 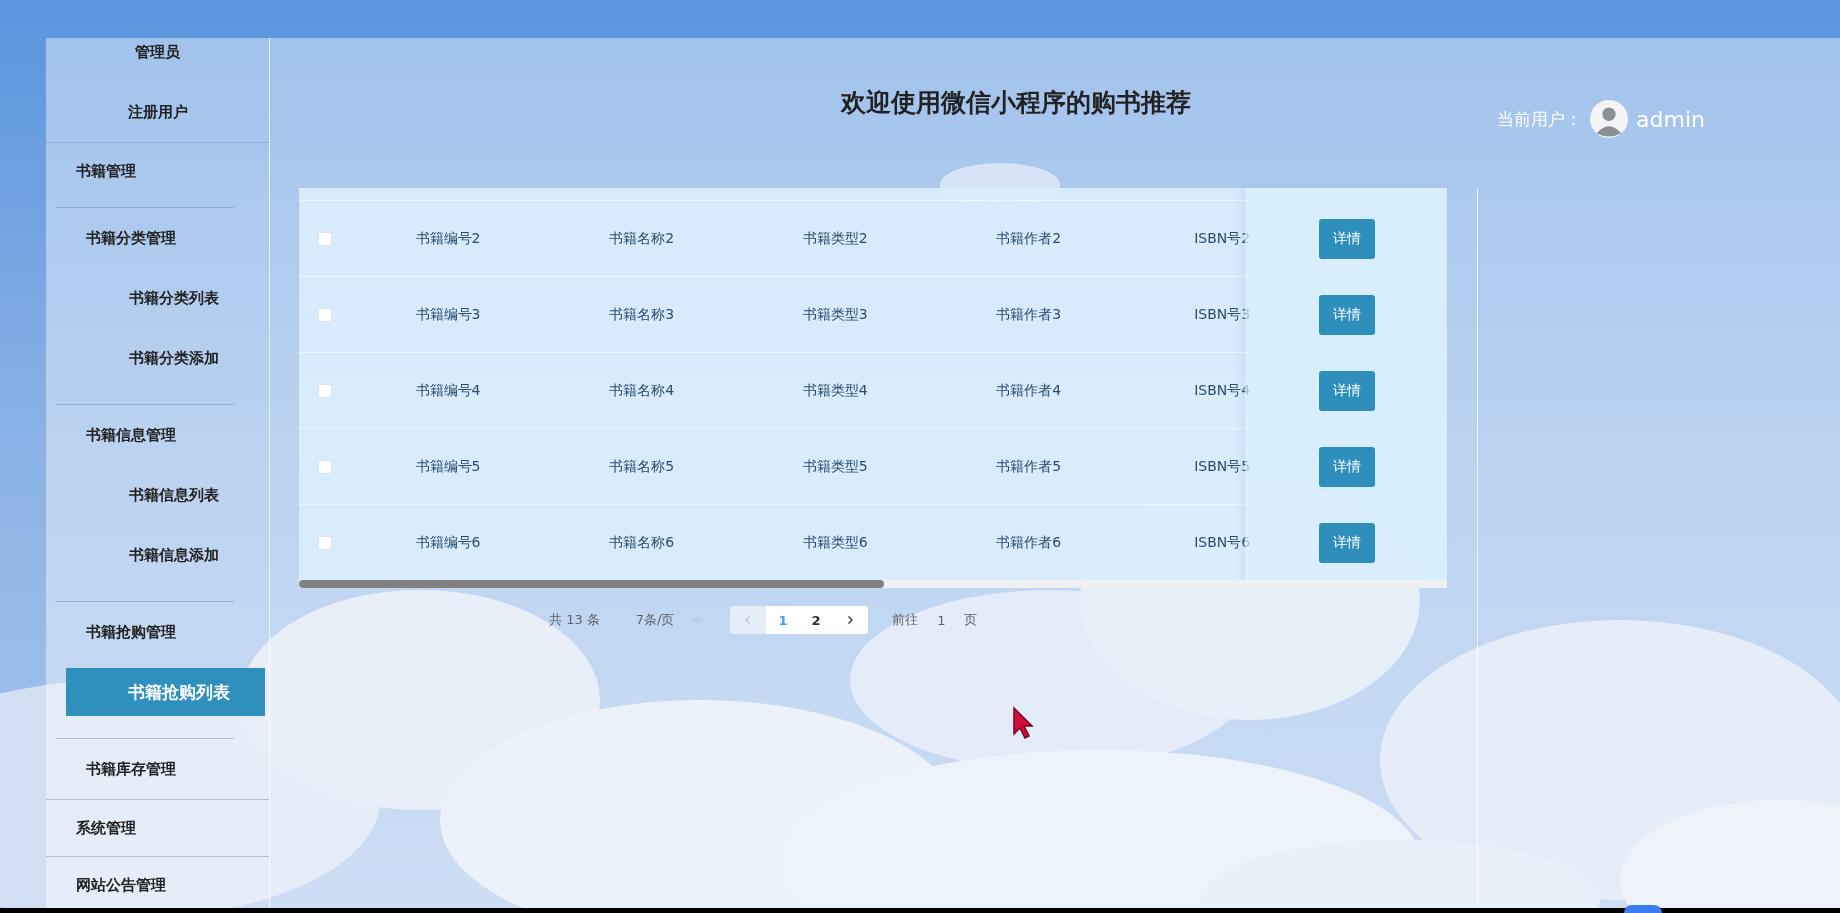 What do you see at coordinates (157, 112) in the screenshot?
I see `menu-item: 注册用户` at bounding box center [157, 112].